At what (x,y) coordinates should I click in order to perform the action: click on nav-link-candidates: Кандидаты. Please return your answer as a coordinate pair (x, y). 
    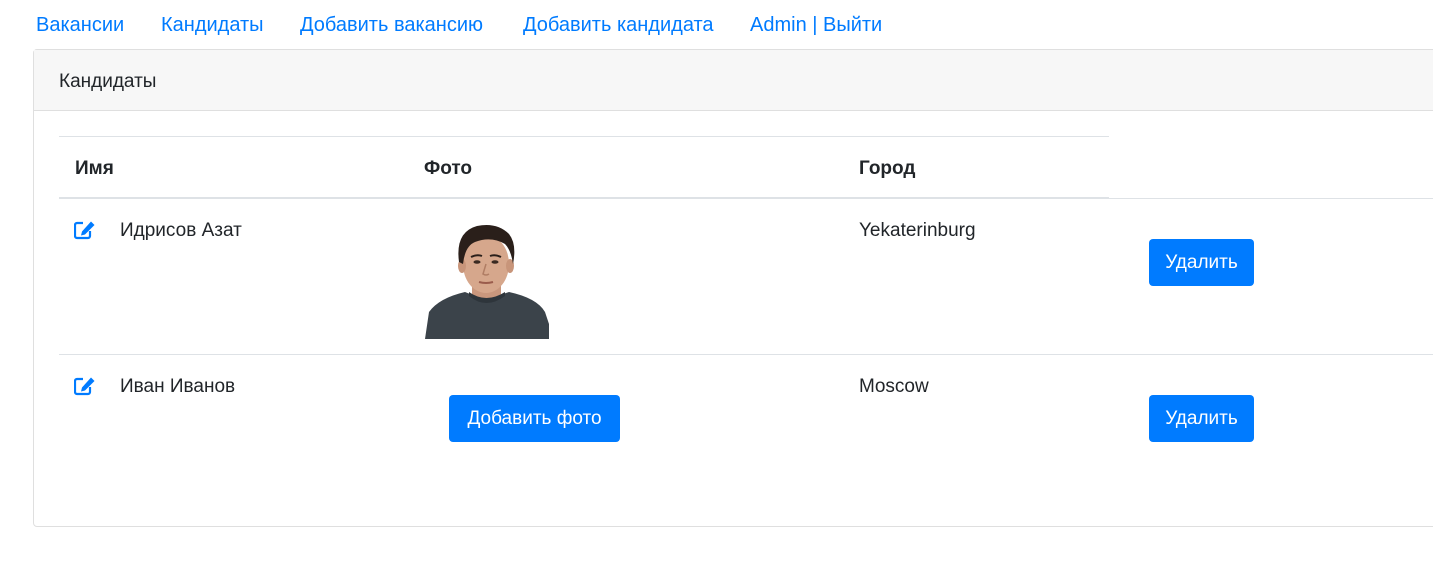
    Looking at the image, I should click on (212, 25).